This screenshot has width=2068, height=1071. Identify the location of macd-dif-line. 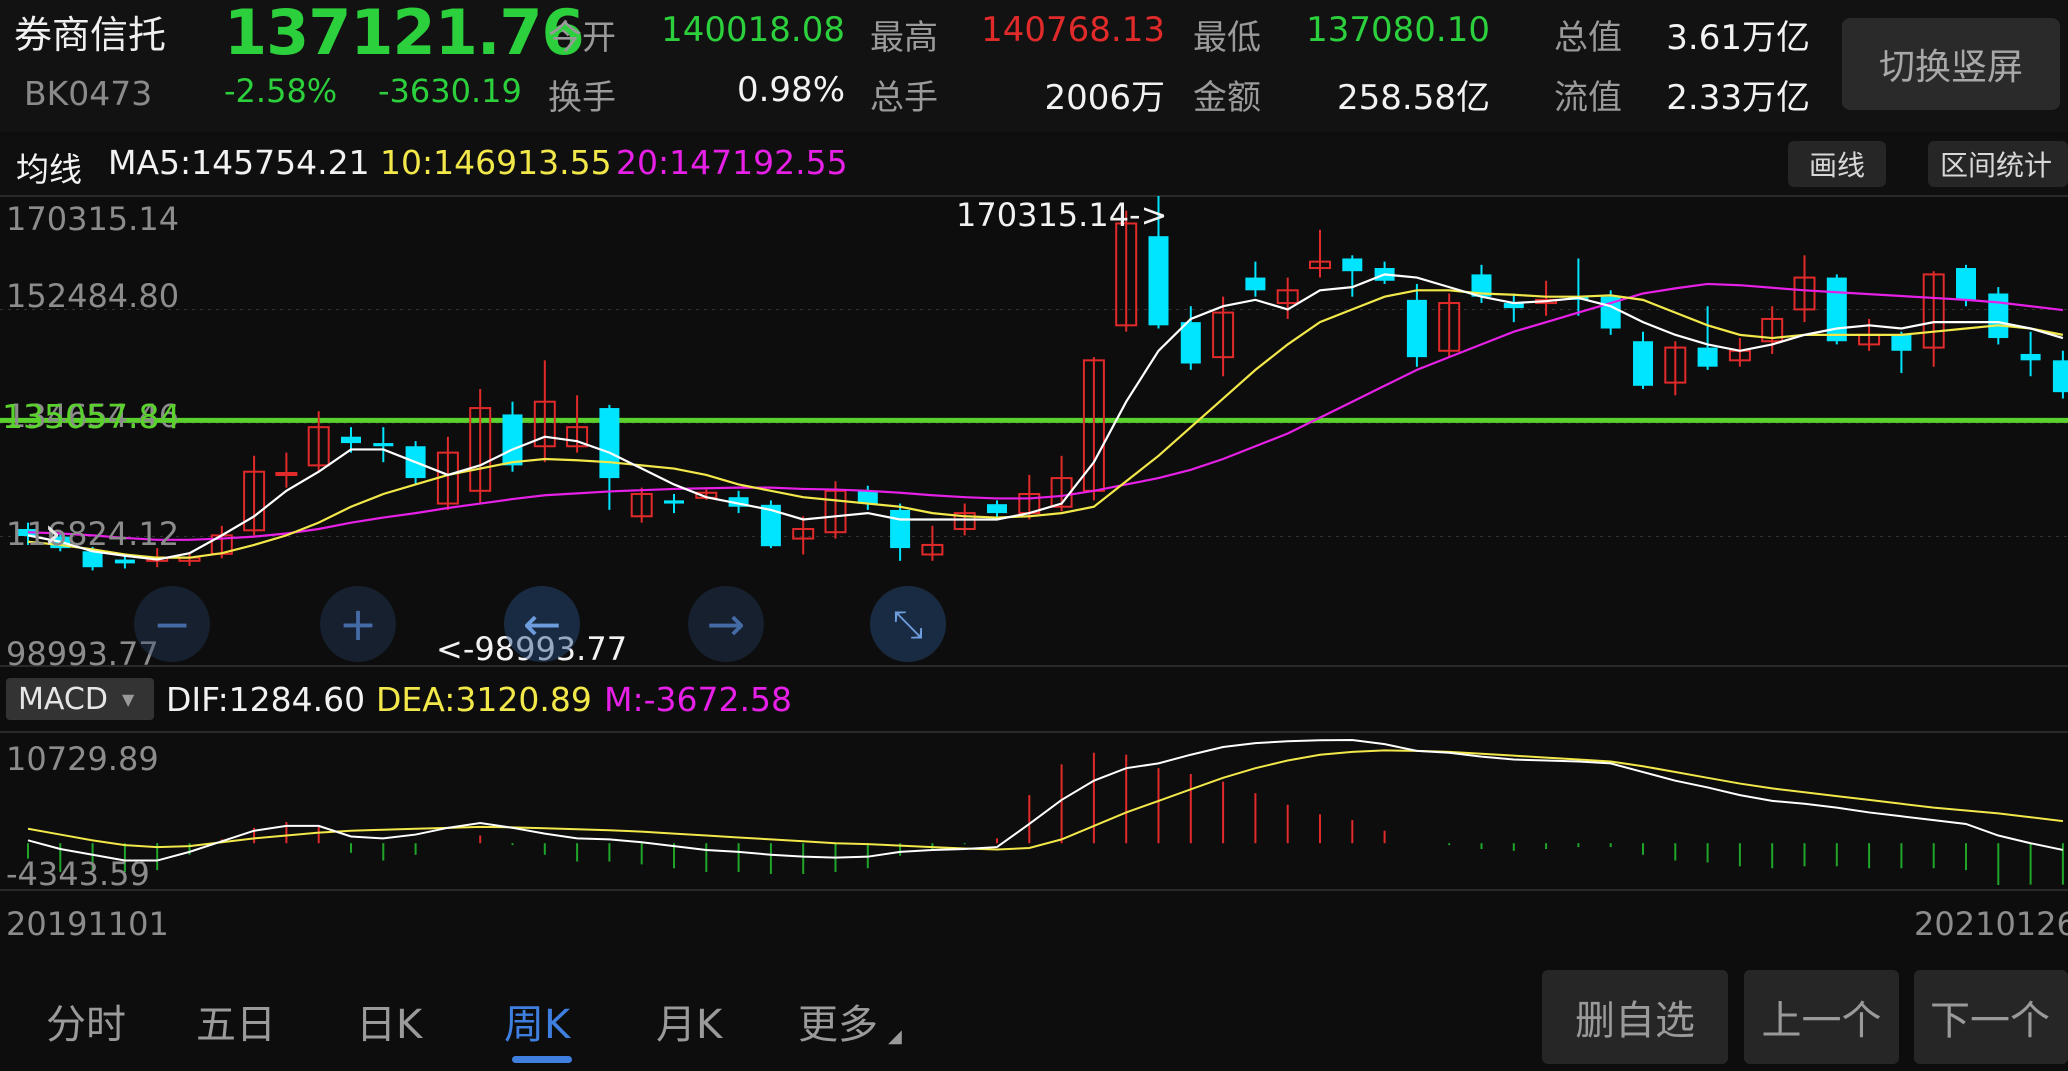
(1045, 800).